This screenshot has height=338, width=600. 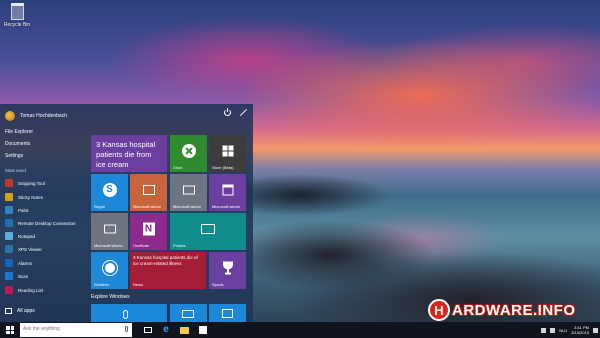 What do you see at coordinates (17, 144) in the screenshot?
I see `documents-link: Documents` at bounding box center [17, 144].